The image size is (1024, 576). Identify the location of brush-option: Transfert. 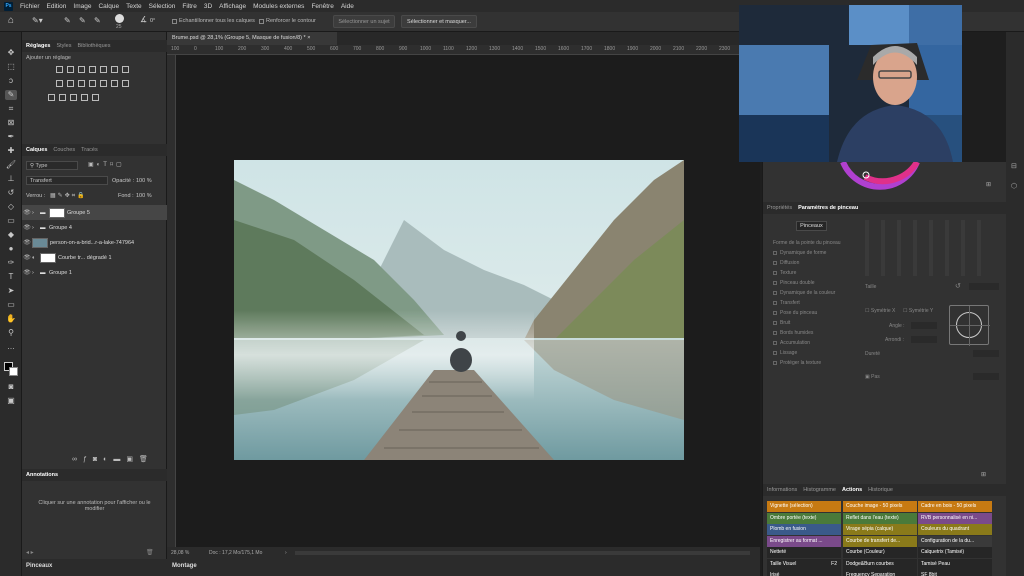
(786, 303).